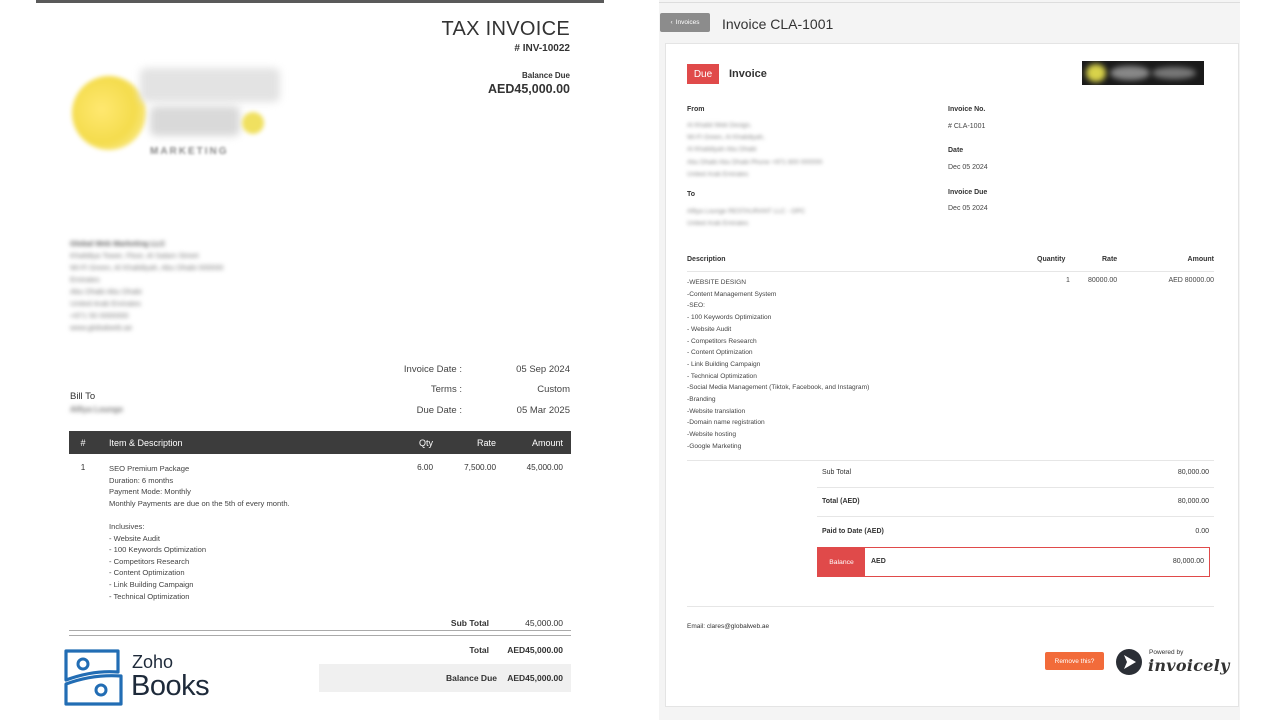  Describe the element at coordinates (687, 22) in the screenshot. I see `back-label: Invoices` at that location.